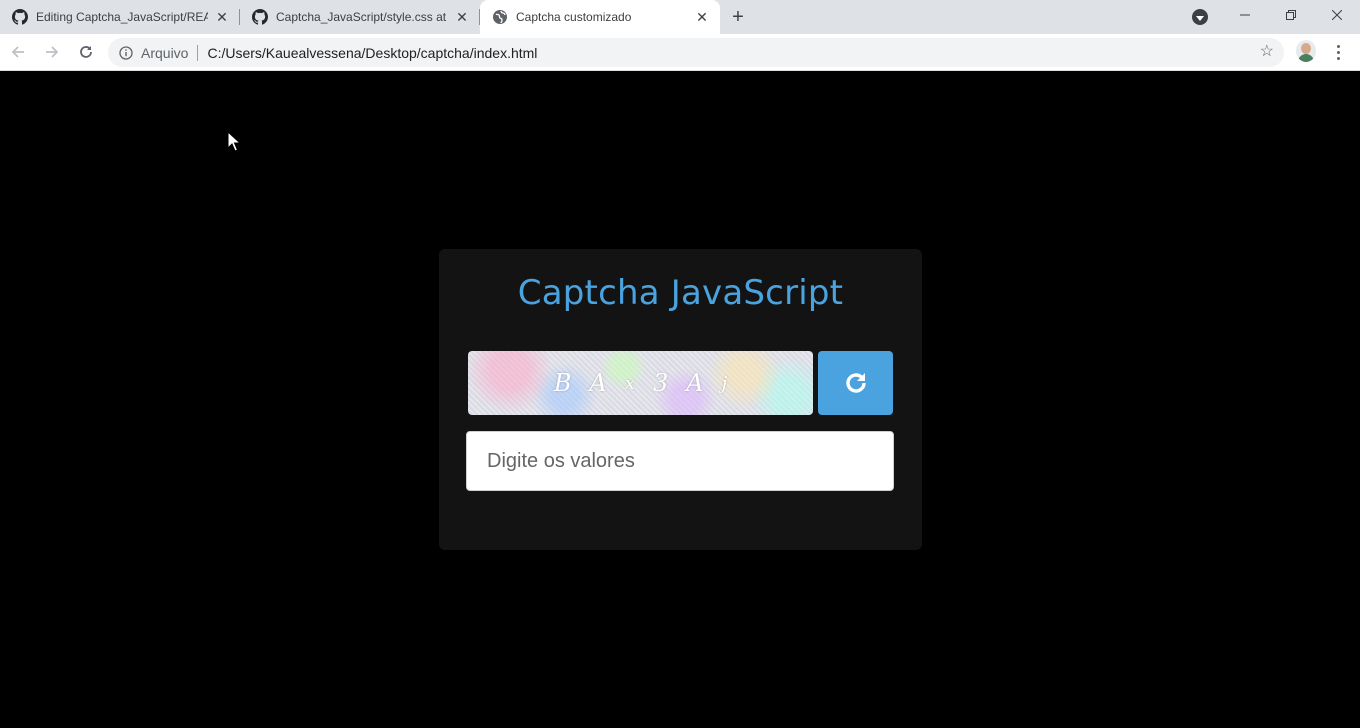 The height and width of the screenshot is (728, 1360). Describe the element at coordinates (738, 17) in the screenshot. I see `new-tab-button: +` at that location.